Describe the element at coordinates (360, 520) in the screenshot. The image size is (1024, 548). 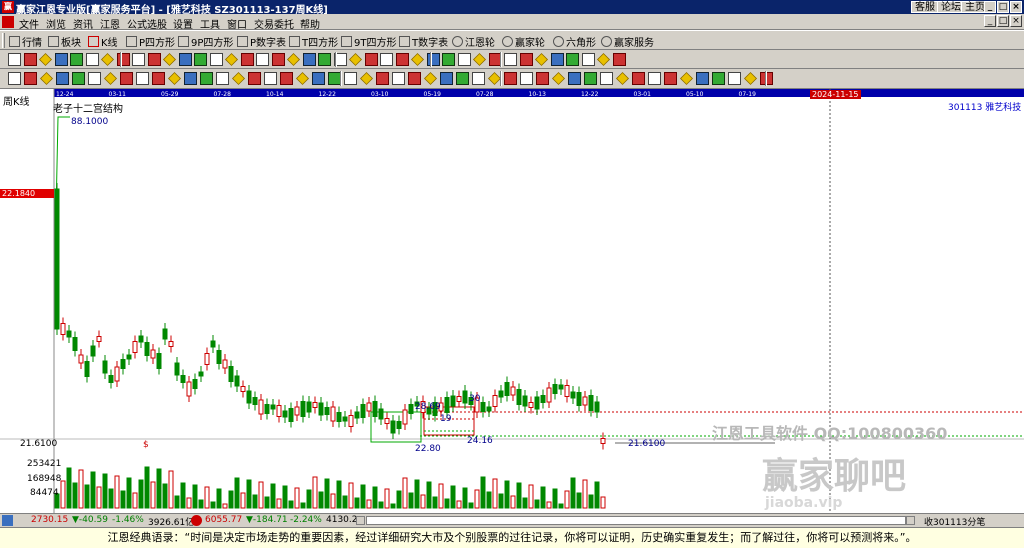
I see `scroll-left-button` at that location.